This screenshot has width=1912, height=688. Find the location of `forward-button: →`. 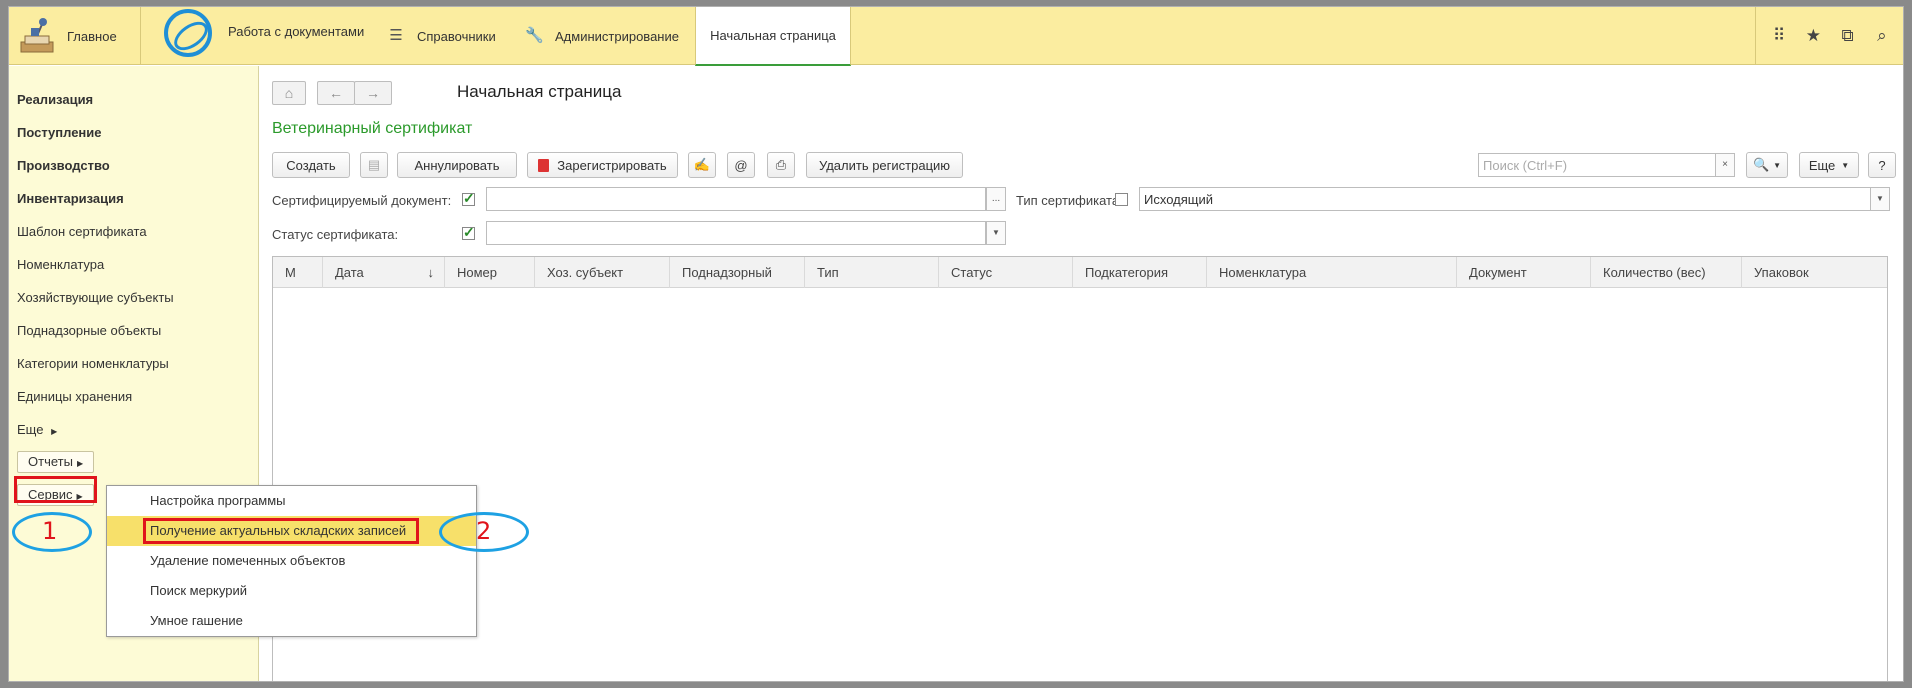

forward-button: → is located at coordinates (373, 93).